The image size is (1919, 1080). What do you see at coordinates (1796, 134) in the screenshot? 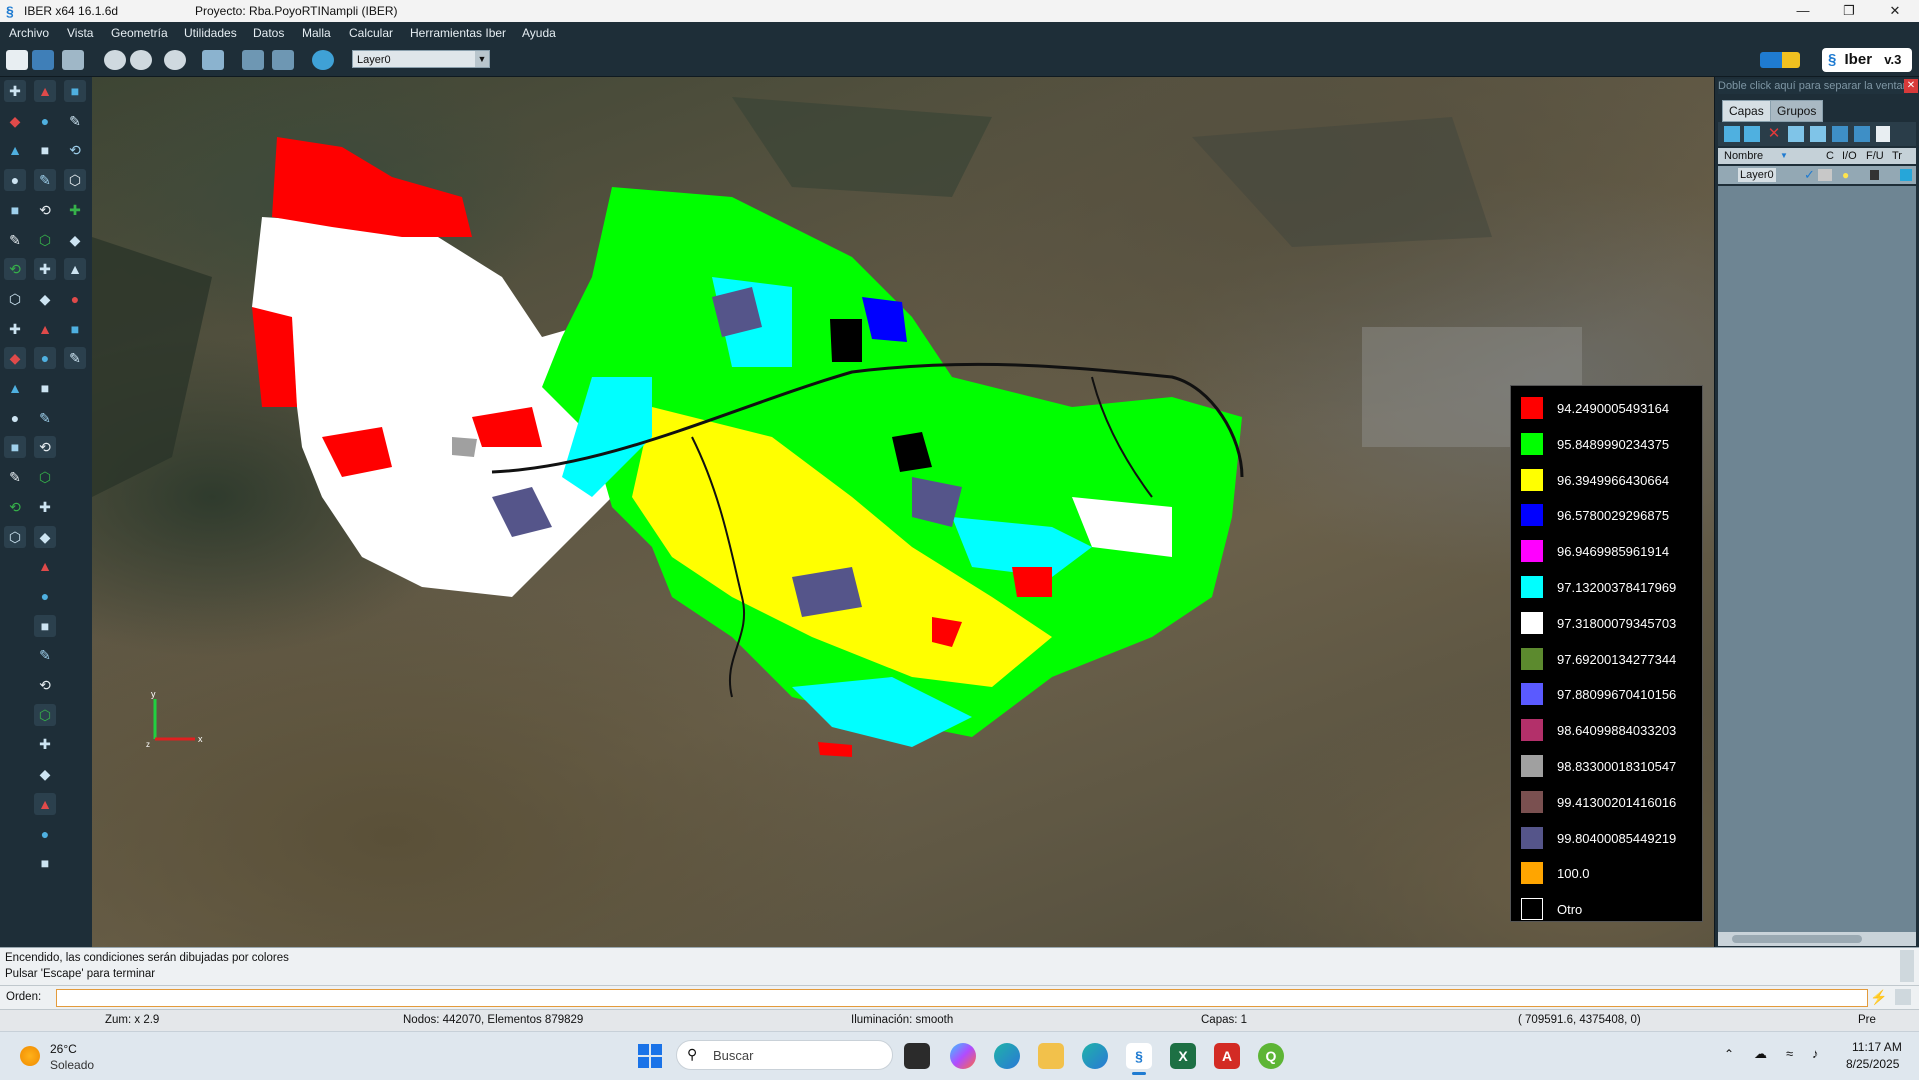
I see `layer-to-use-icon` at bounding box center [1796, 134].